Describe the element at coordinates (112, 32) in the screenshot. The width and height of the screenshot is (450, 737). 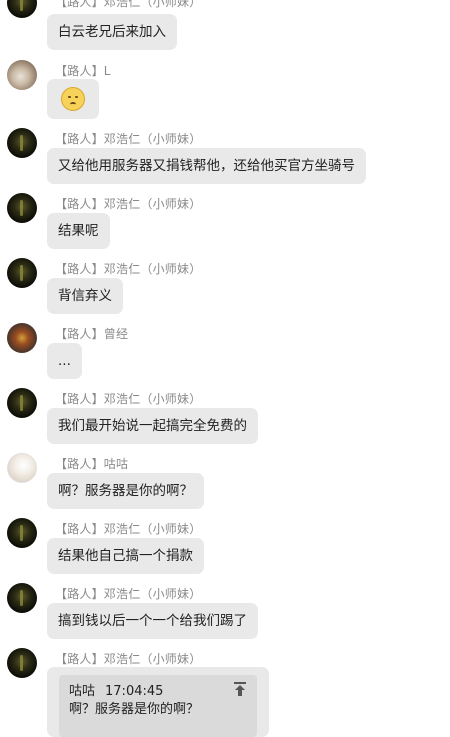
I see `message-bubble: 白云老兄后来加入` at that location.